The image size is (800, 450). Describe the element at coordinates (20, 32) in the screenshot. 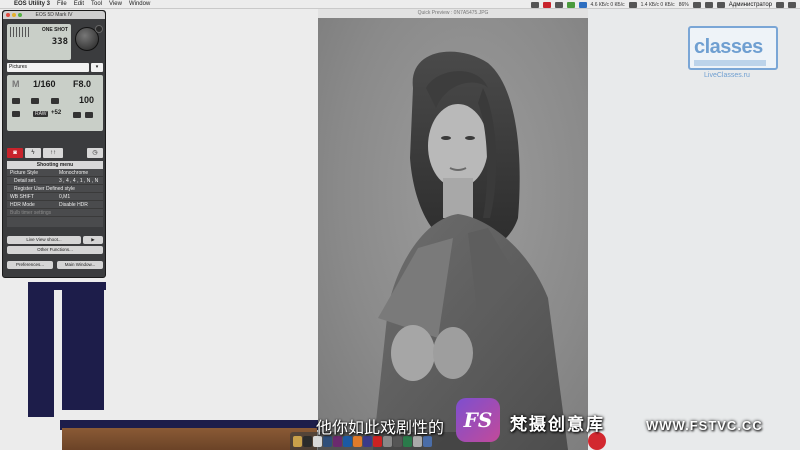

I see `battery-bars-icon` at that location.